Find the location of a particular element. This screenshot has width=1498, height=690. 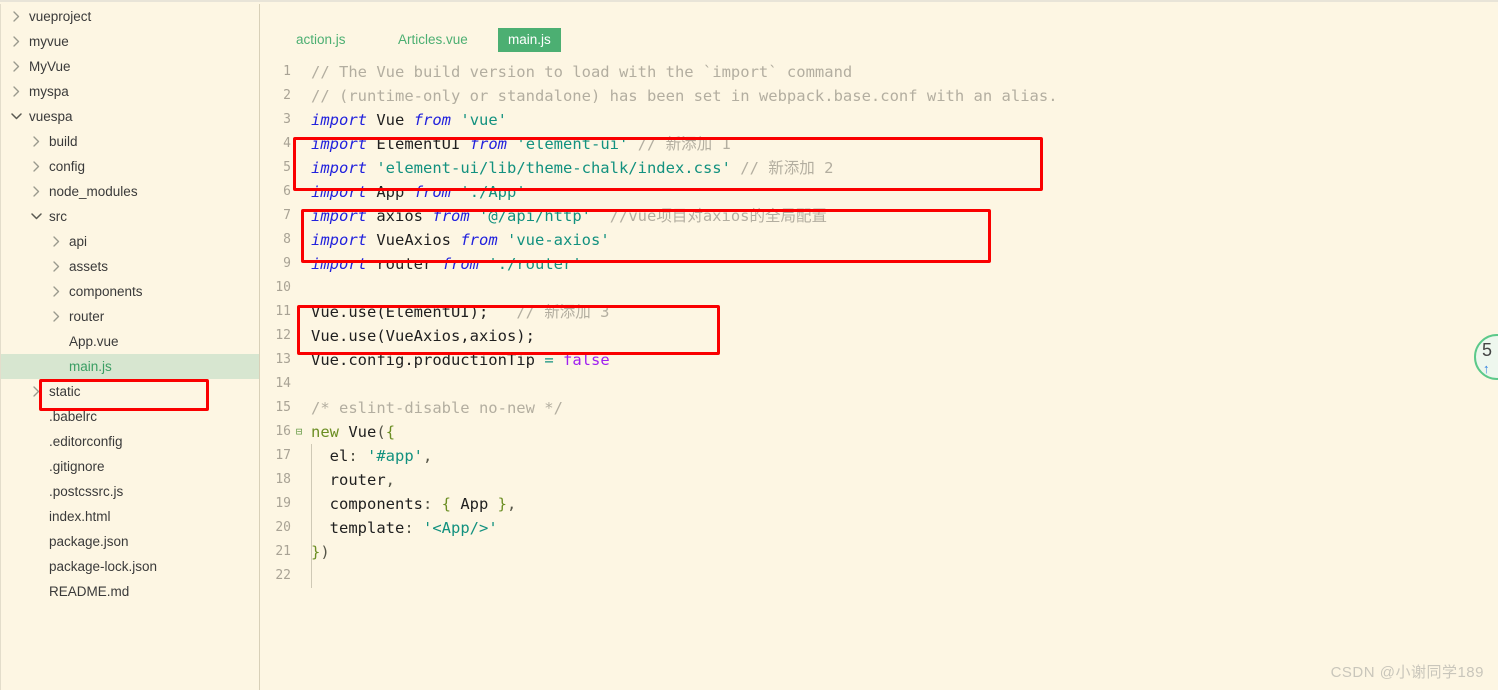

file-tree-item-vueproject: vueproject is located at coordinates (130, 16).